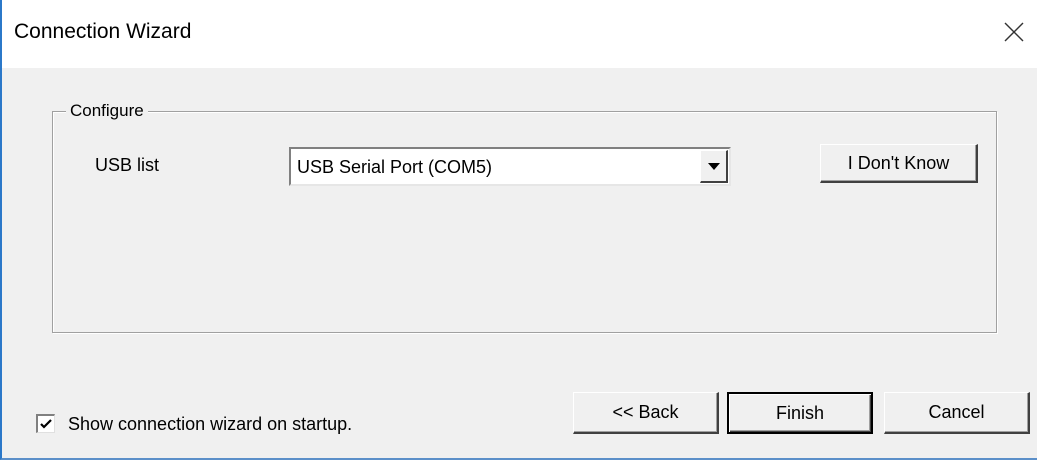 The height and width of the screenshot is (460, 1037). I want to click on i-dont-know-label: I Don't Know, so click(898, 163).